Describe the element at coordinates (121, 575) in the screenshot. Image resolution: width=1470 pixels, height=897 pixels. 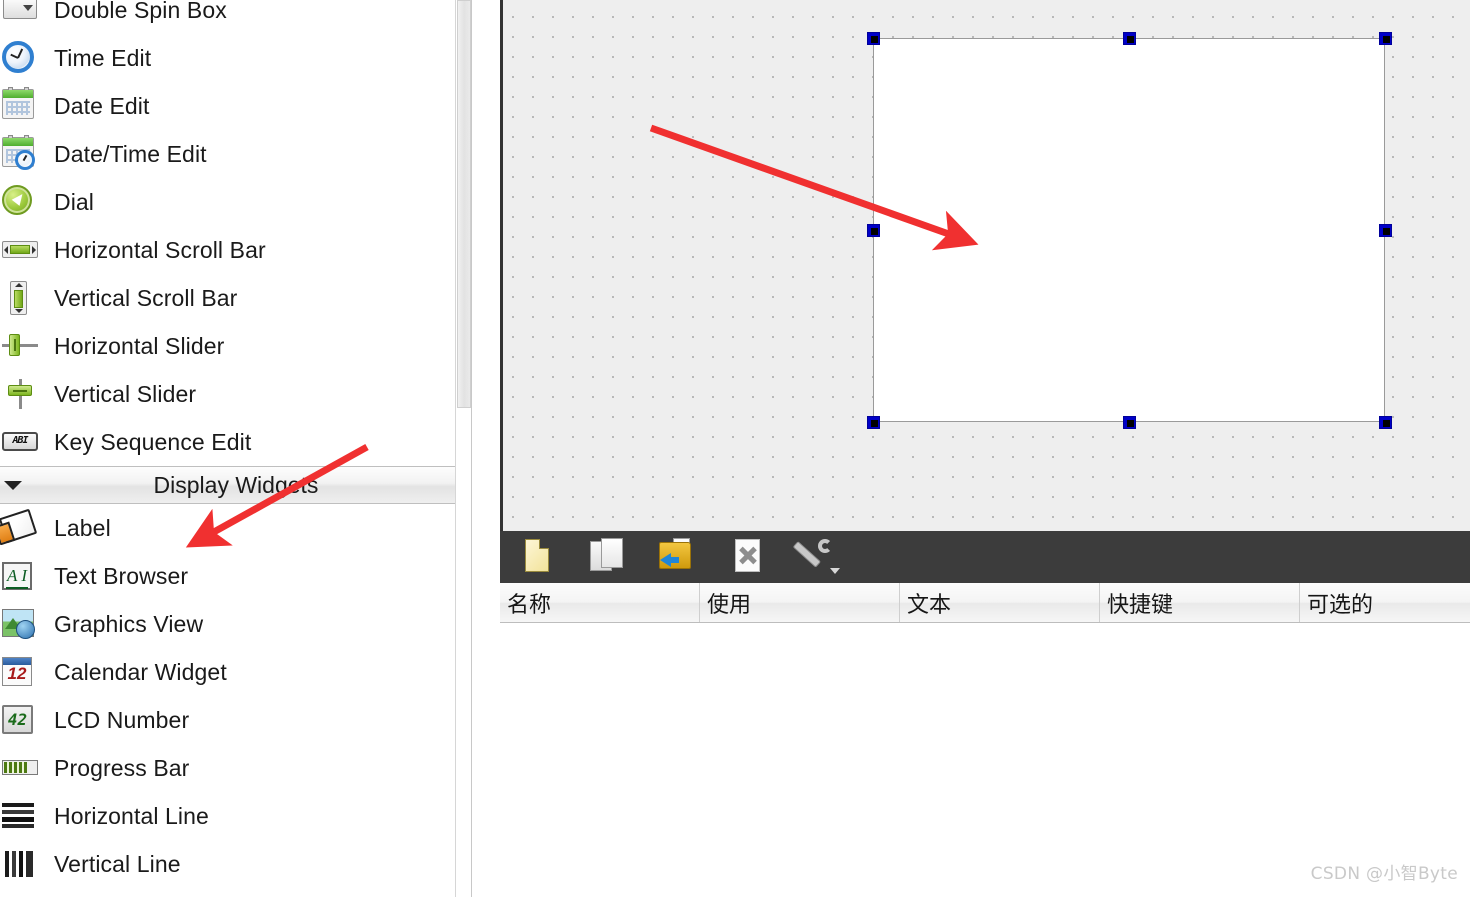
I see `widget-item-label-text: Text Browser` at that location.